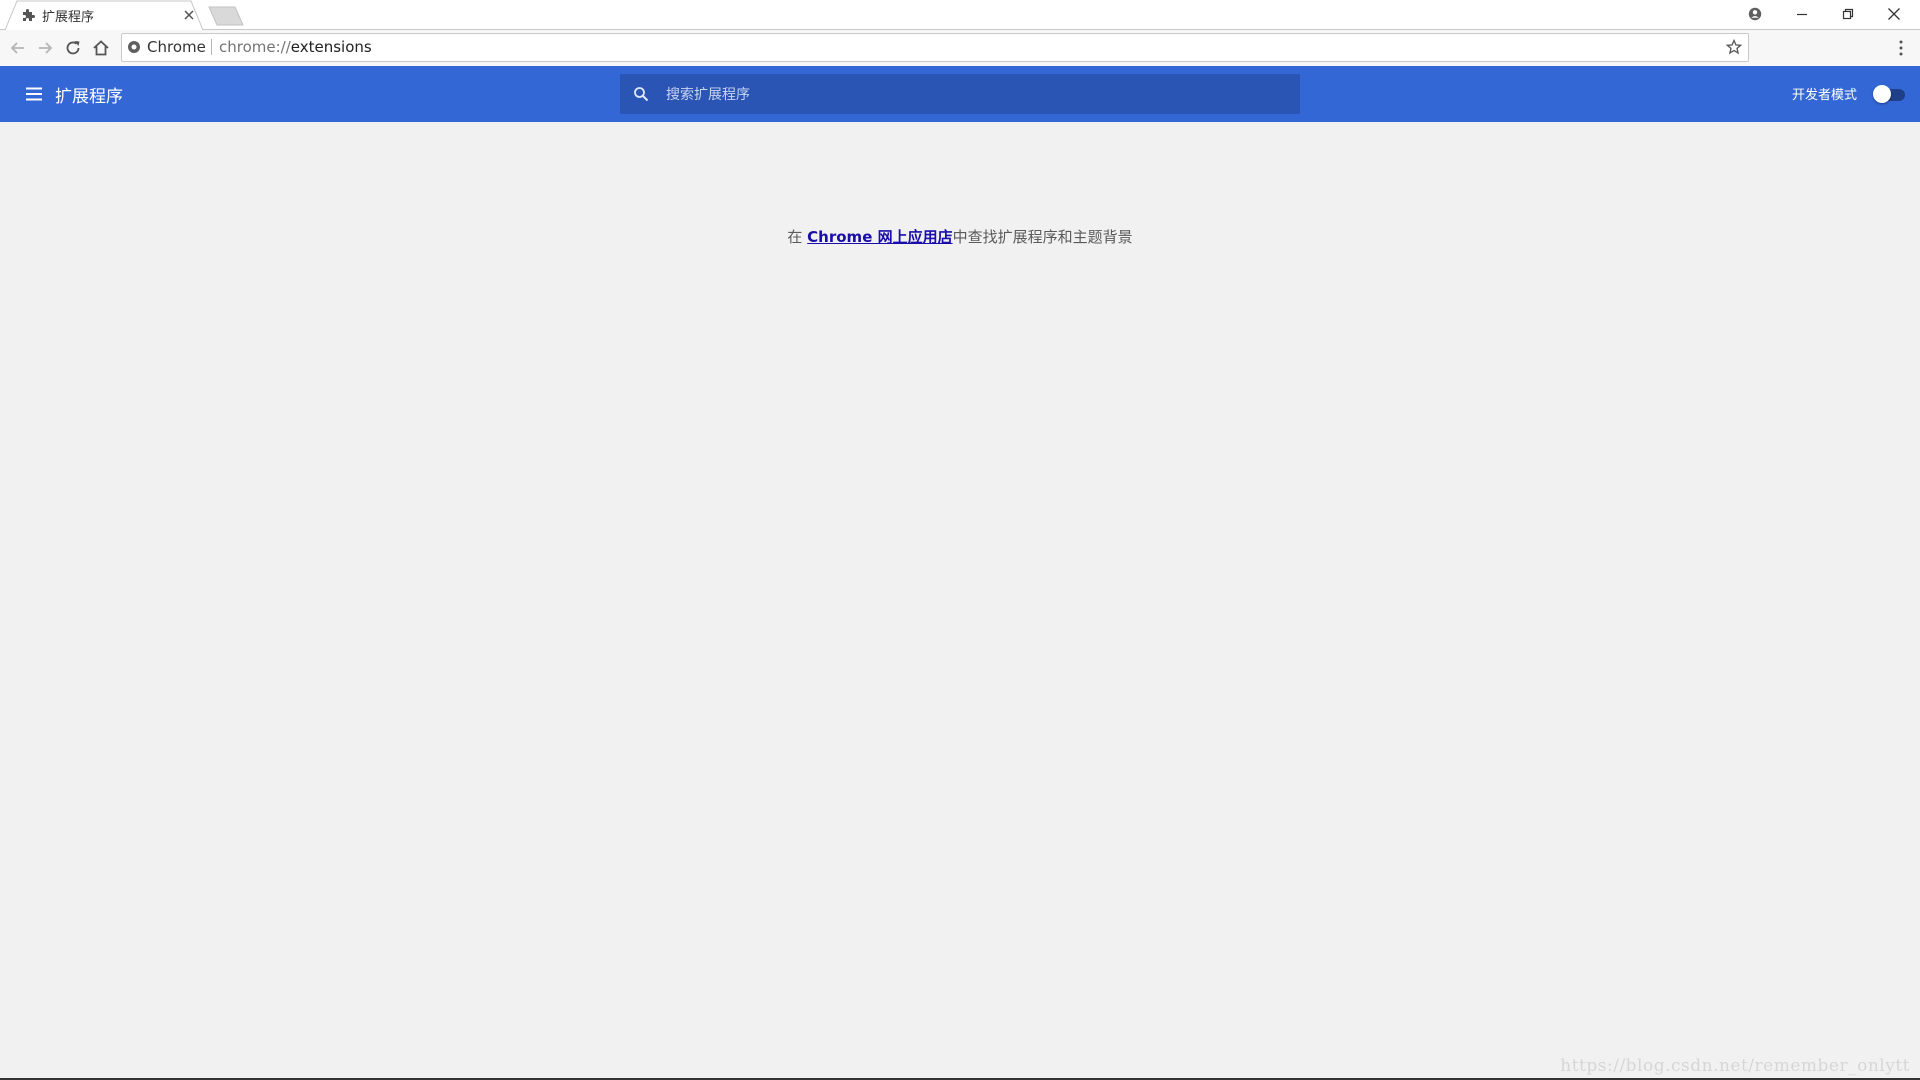 The width and height of the screenshot is (1920, 1080). I want to click on search-input, so click(976, 95).